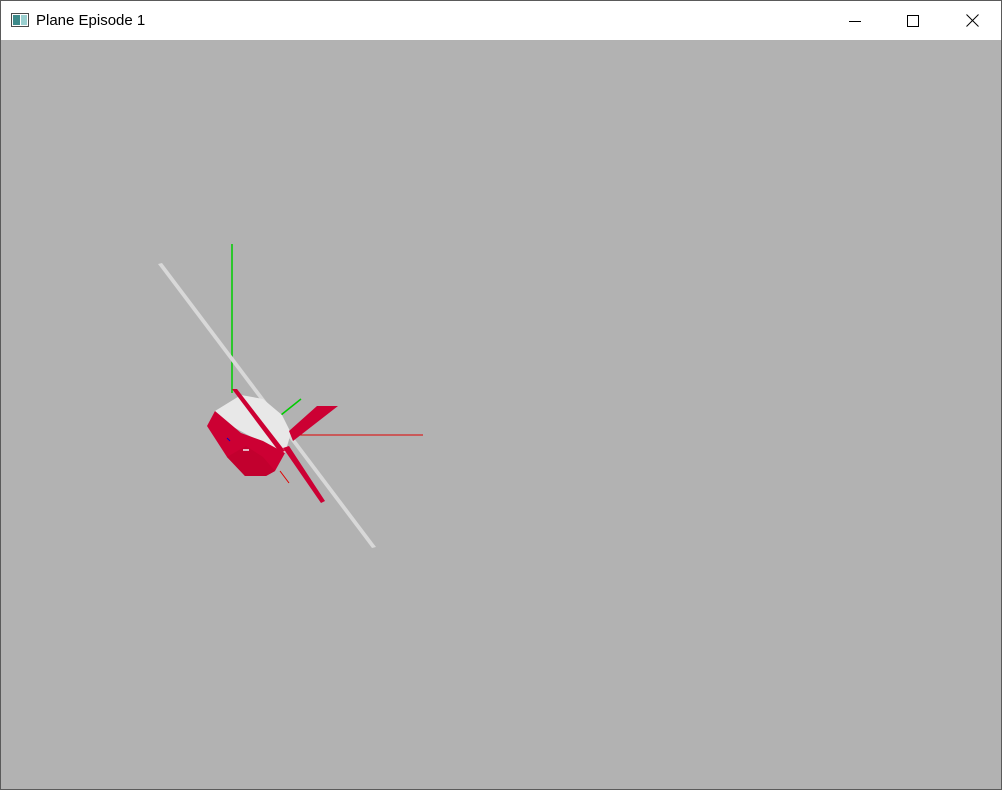 The height and width of the screenshot is (790, 1002). What do you see at coordinates (291, 407) in the screenshot?
I see `y-axis-secondary-line` at bounding box center [291, 407].